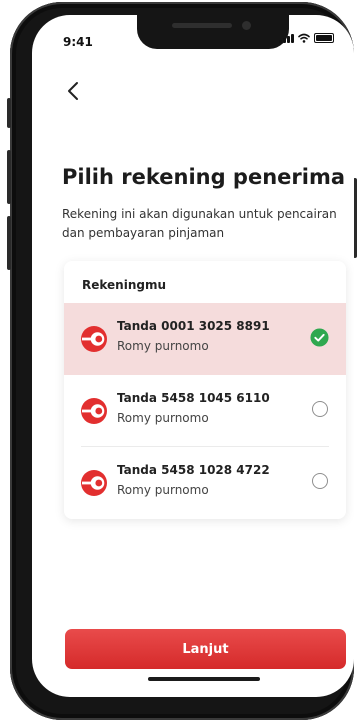 The height and width of the screenshot is (724, 364). I want to click on notch, so click(213, 32).